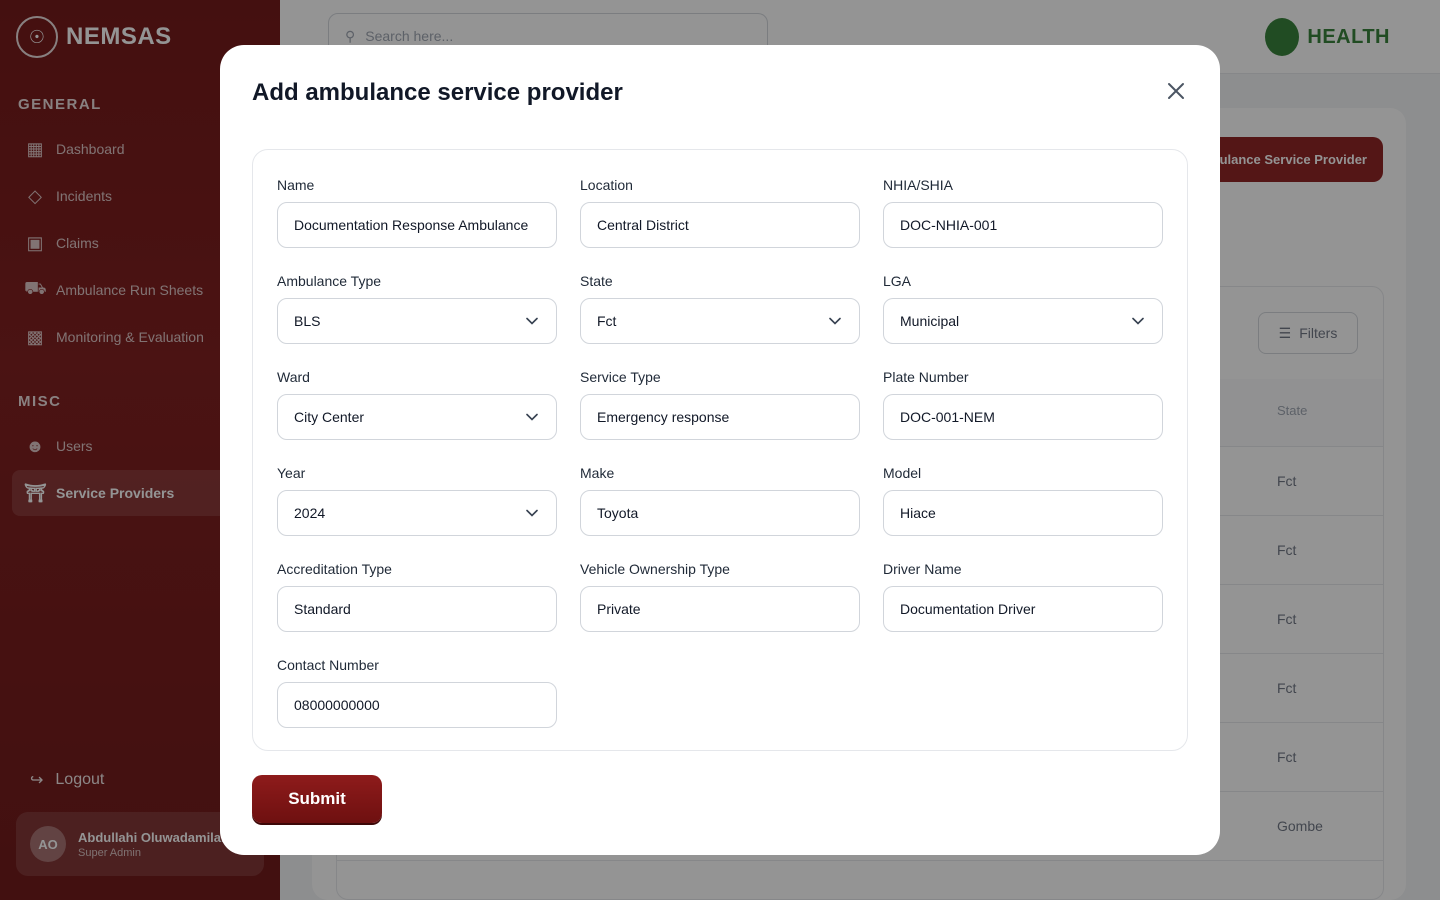 The height and width of the screenshot is (900, 1440). I want to click on close-icon, so click(1176, 91).